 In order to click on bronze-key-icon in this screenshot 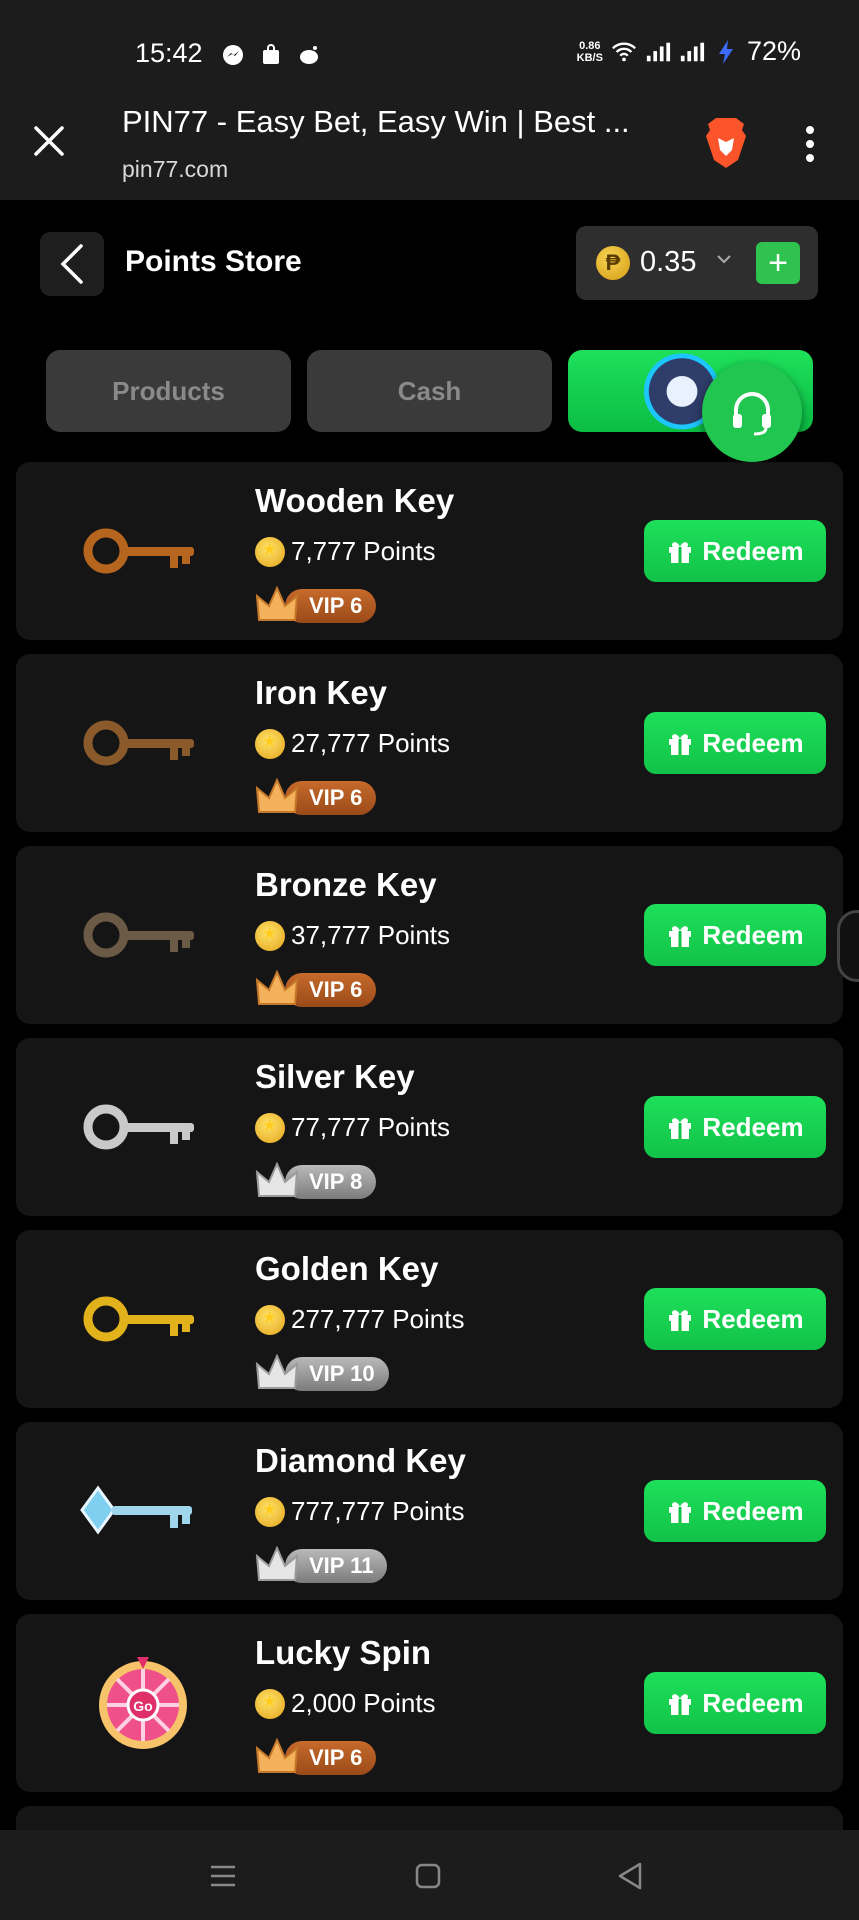, I will do `click(143, 935)`.